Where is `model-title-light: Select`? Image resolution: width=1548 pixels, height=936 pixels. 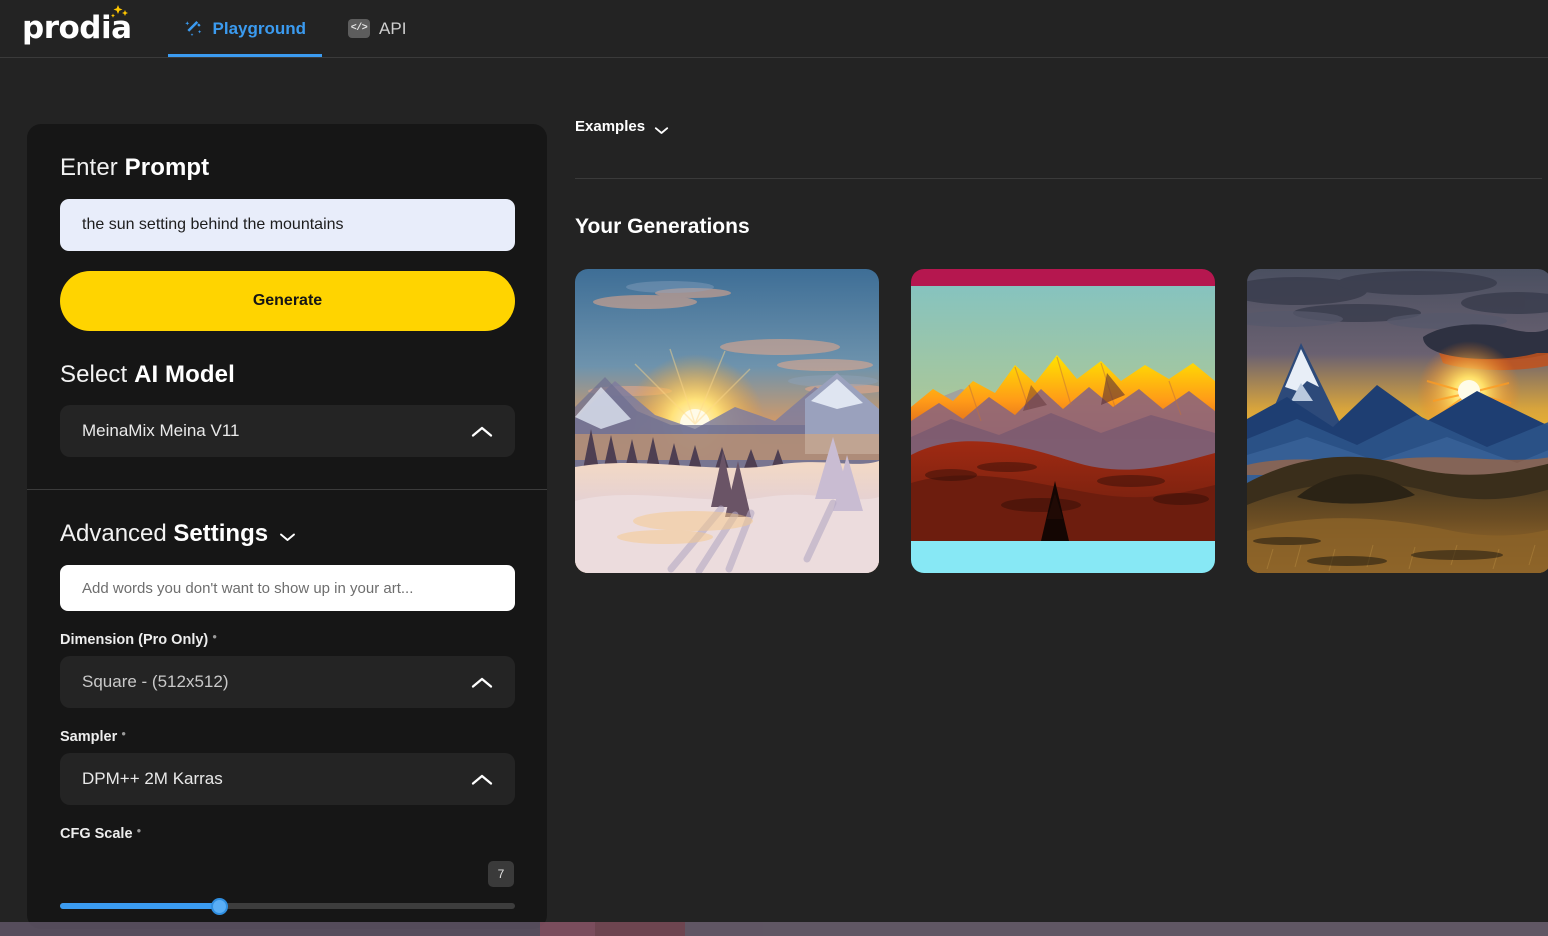
model-title-light: Select is located at coordinates (97, 374).